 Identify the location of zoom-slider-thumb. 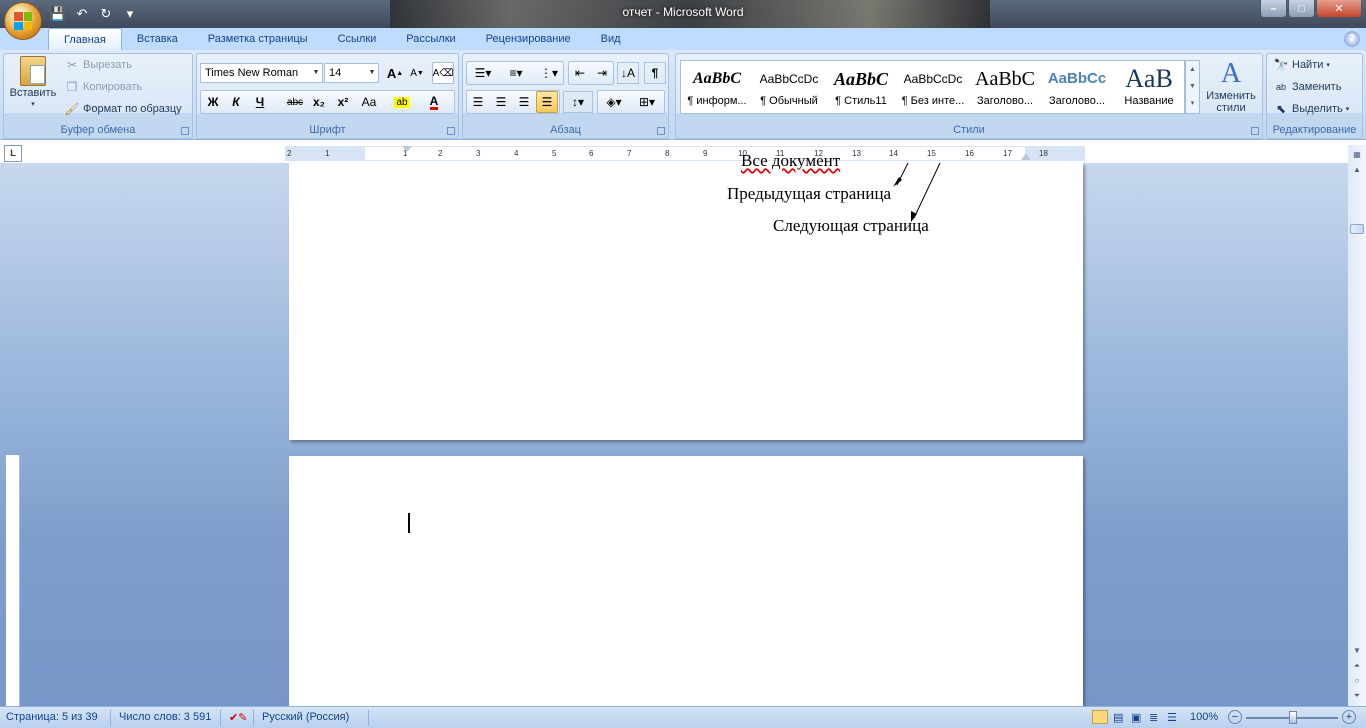
(1293, 717).